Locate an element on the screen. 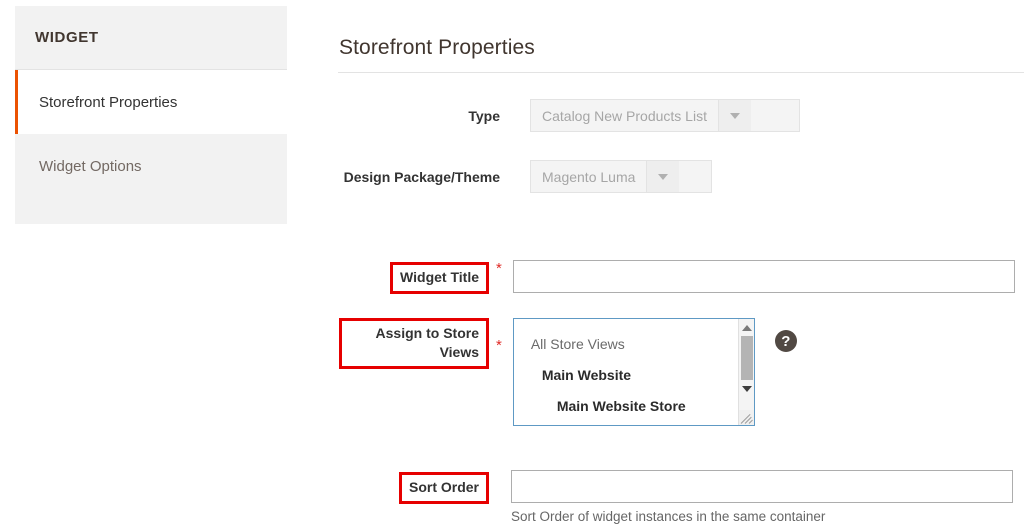  type-label: Type is located at coordinates (484, 116).